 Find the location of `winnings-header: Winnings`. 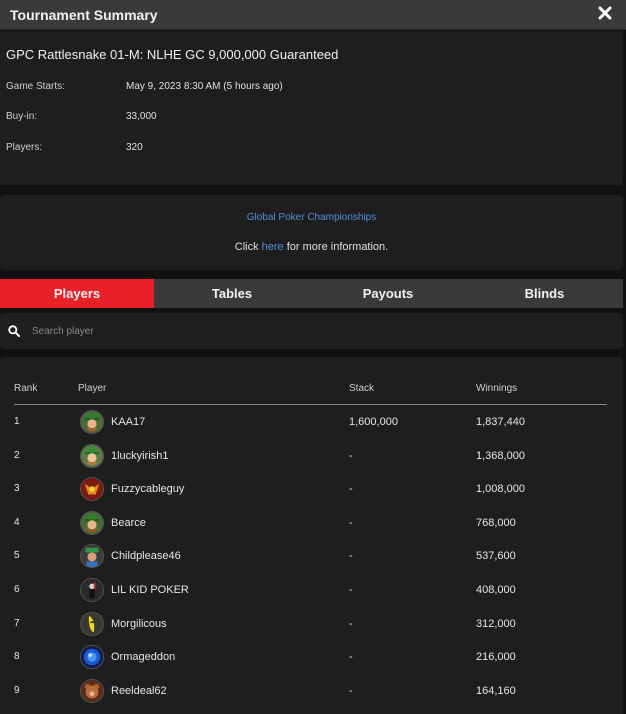

winnings-header: Winnings is located at coordinates (497, 388).